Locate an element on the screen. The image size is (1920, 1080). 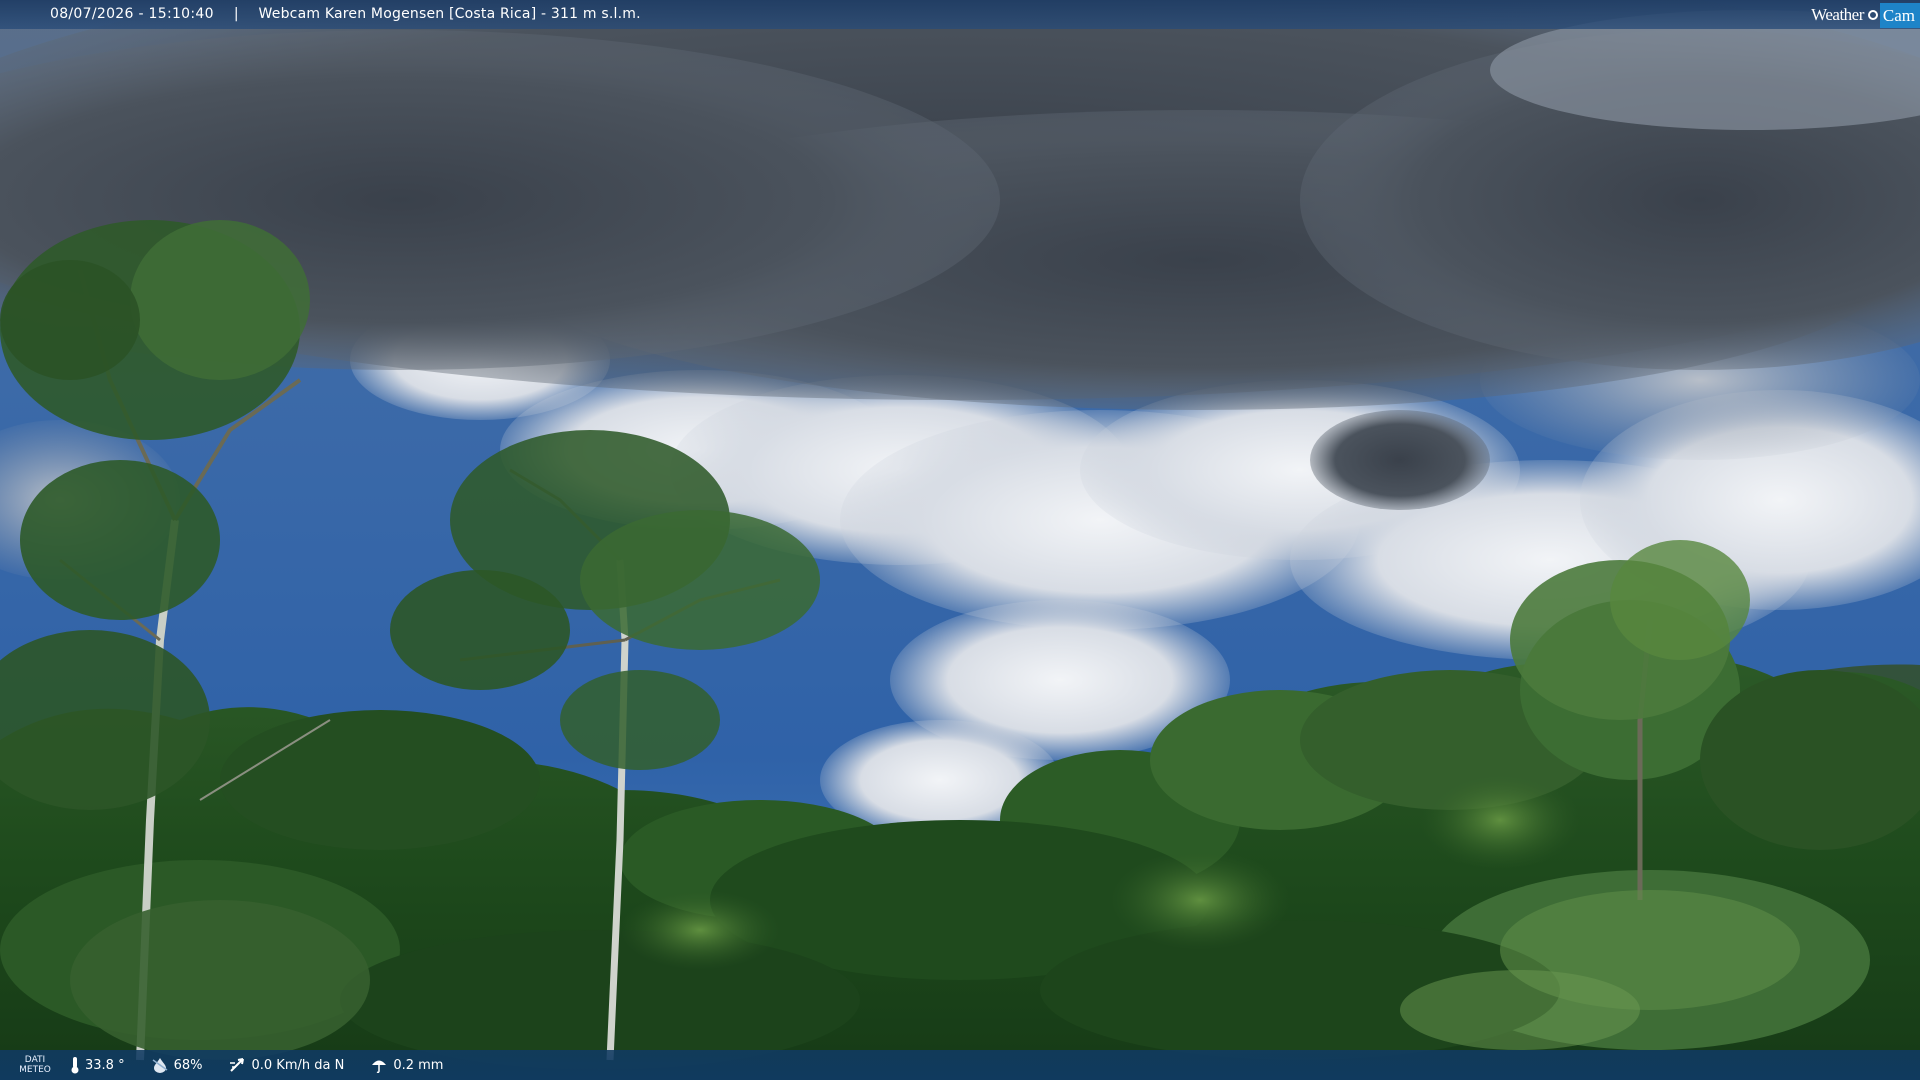
logo-word-cam: Cam is located at coordinates (1899, 15).